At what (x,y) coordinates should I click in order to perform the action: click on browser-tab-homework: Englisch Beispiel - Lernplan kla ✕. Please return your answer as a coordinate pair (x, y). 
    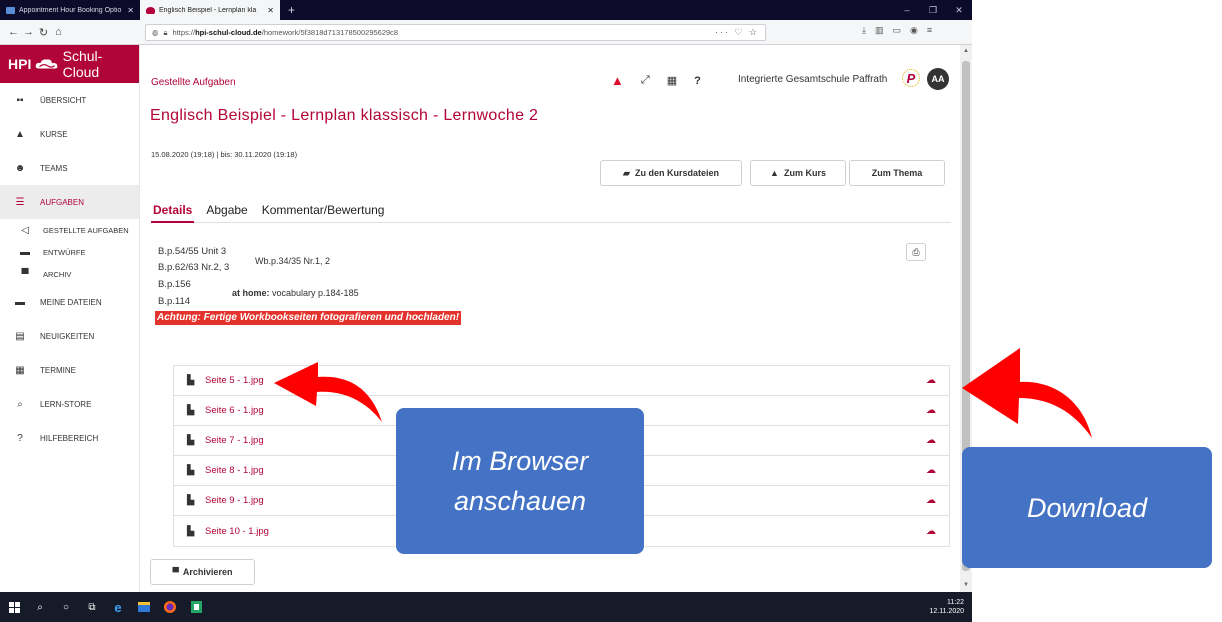
    Looking at the image, I should click on (210, 10).